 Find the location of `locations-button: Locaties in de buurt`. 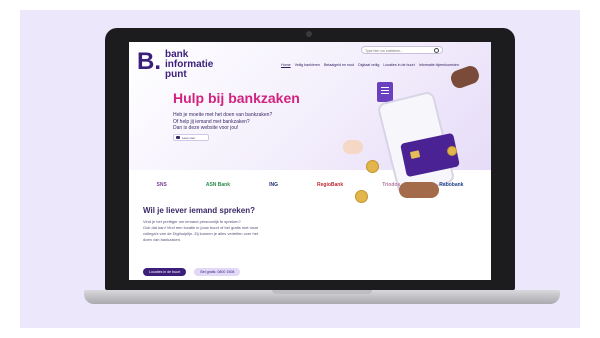

locations-button: Locaties in de buurt is located at coordinates (165, 272).